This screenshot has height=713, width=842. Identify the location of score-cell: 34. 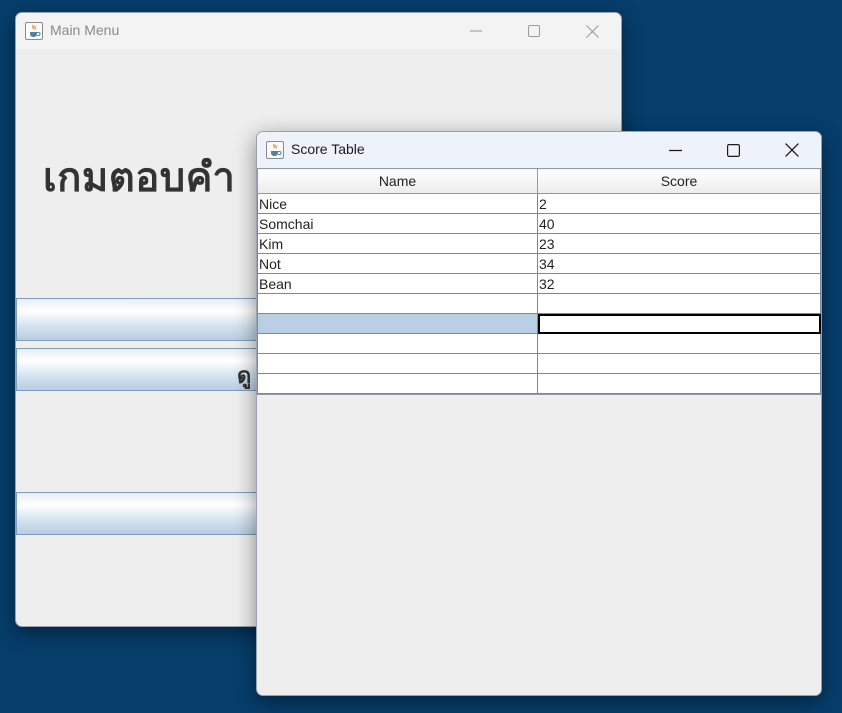
(679, 263).